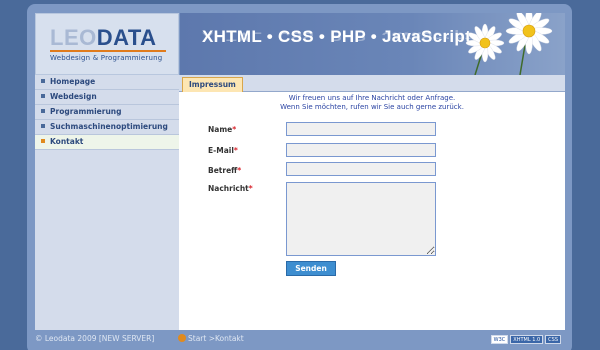 This screenshot has height=350, width=600. I want to click on email-field, so click(361, 150).